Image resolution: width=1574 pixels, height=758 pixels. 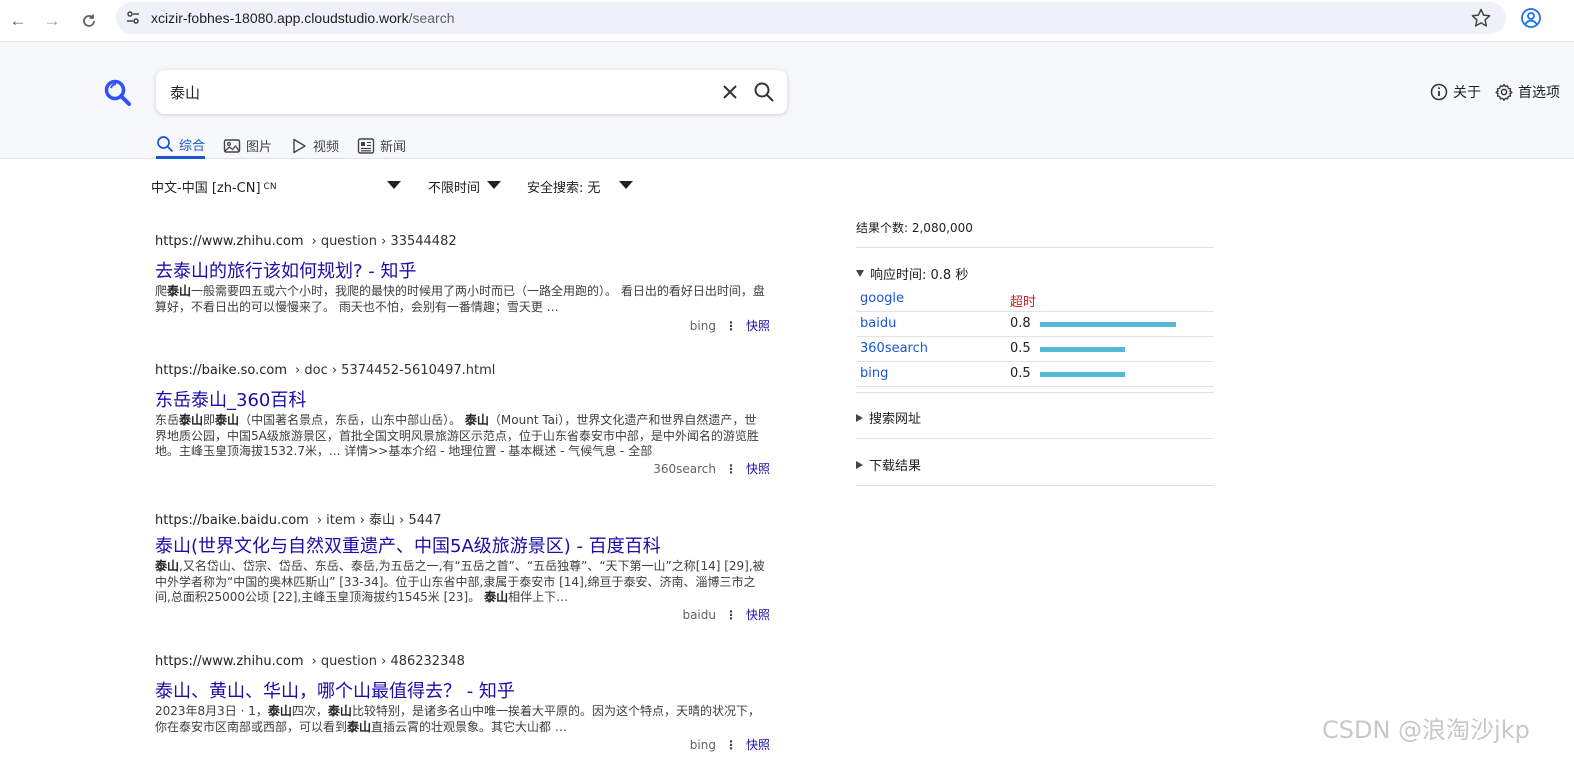 I want to click on result-host: https://baike.so.com, so click(x=221, y=370).